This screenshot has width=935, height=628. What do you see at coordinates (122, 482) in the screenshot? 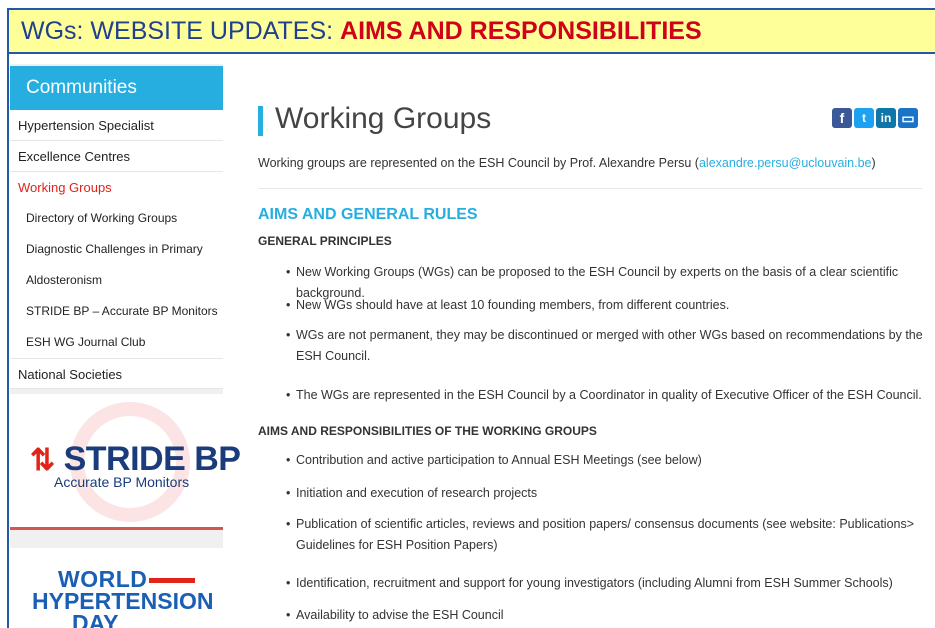
I see `stride-subtitle: Accurate BP Monitors` at bounding box center [122, 482].